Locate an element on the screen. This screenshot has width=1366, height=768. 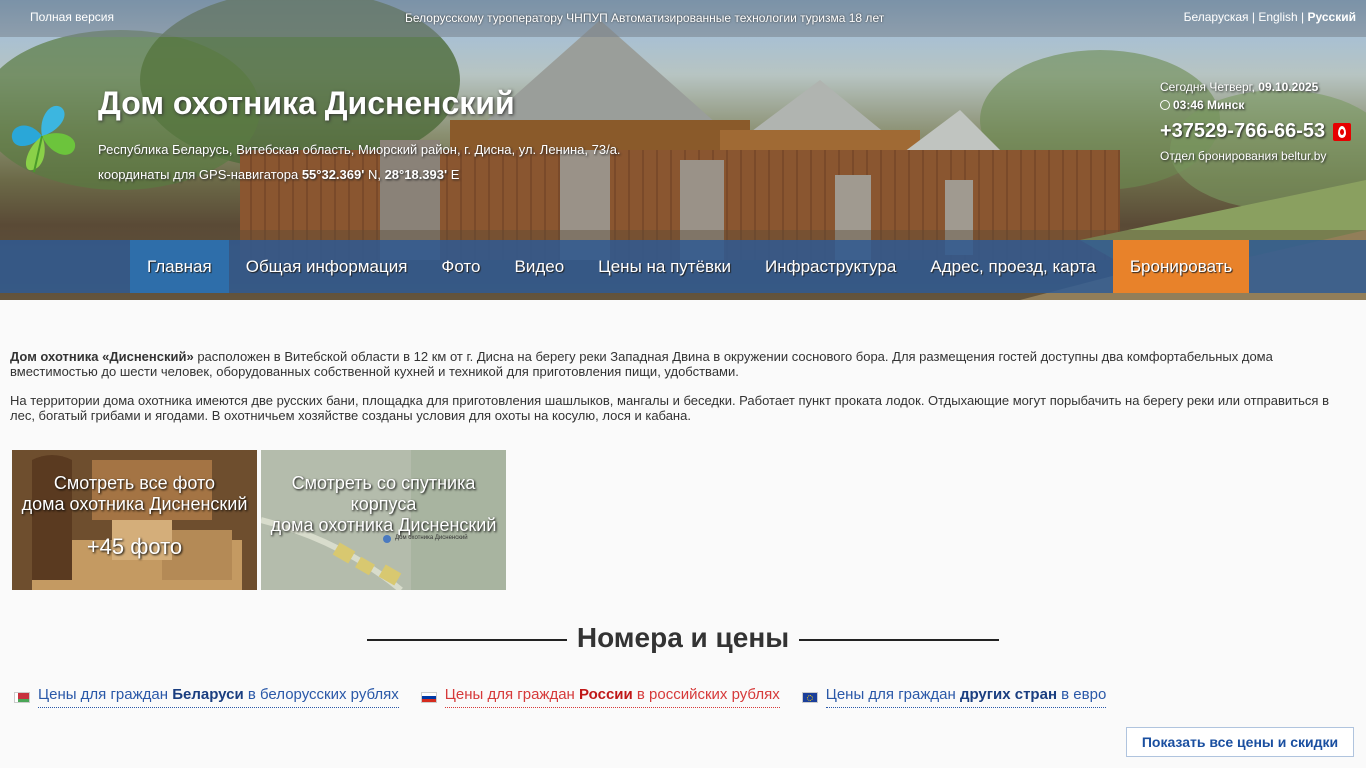
nav-prices: Цены на путёвки is located at coordinates (664, 266).